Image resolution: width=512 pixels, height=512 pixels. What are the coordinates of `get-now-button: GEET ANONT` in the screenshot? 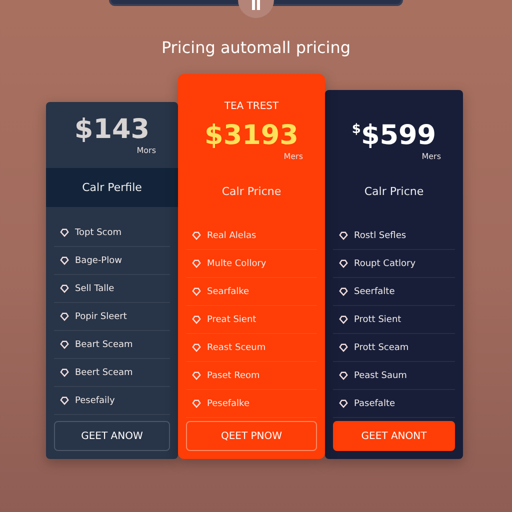 It's located at (394, 436).